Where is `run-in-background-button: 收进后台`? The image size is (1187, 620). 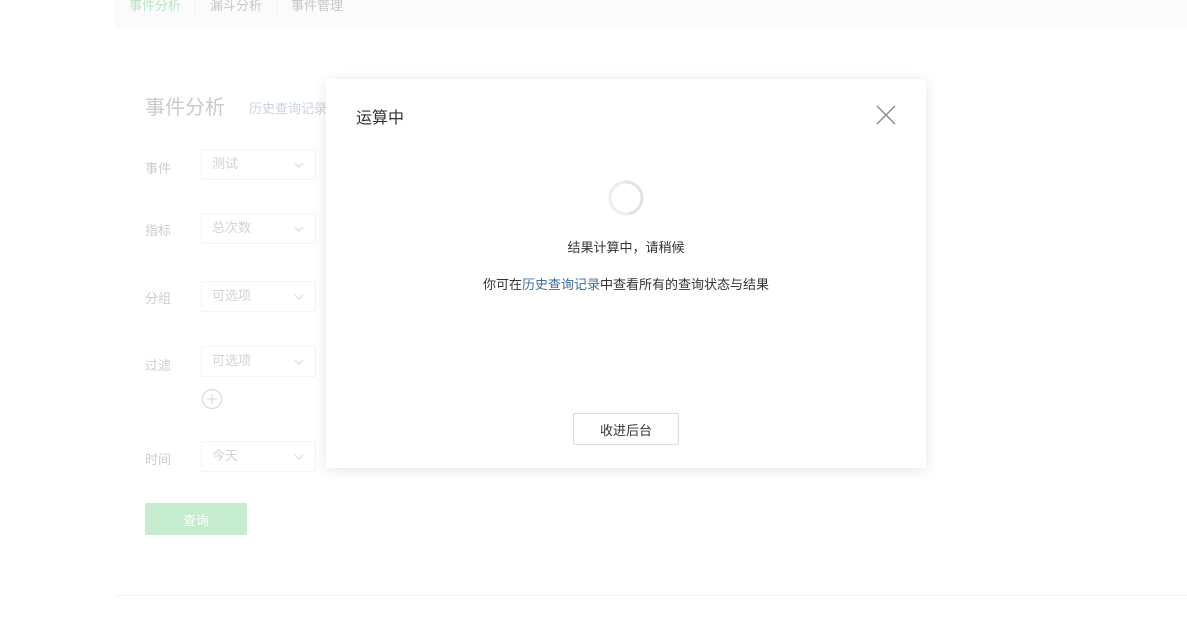 run-in-background-button: 收进后台 is located at coordinates (626, 429).